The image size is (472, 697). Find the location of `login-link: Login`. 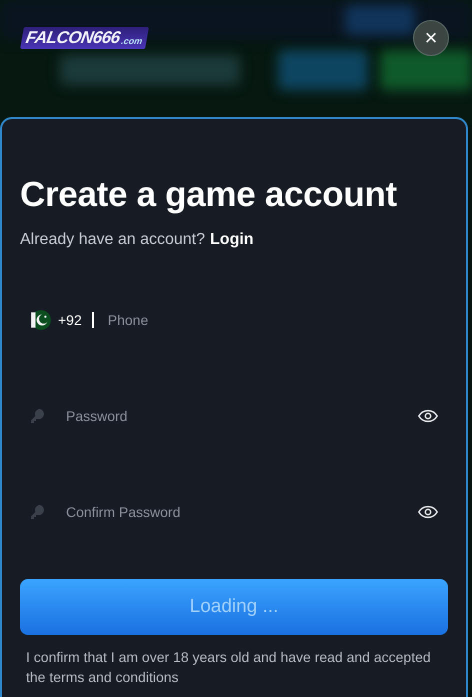

login-link: Login is located at coordinates (232, 240).